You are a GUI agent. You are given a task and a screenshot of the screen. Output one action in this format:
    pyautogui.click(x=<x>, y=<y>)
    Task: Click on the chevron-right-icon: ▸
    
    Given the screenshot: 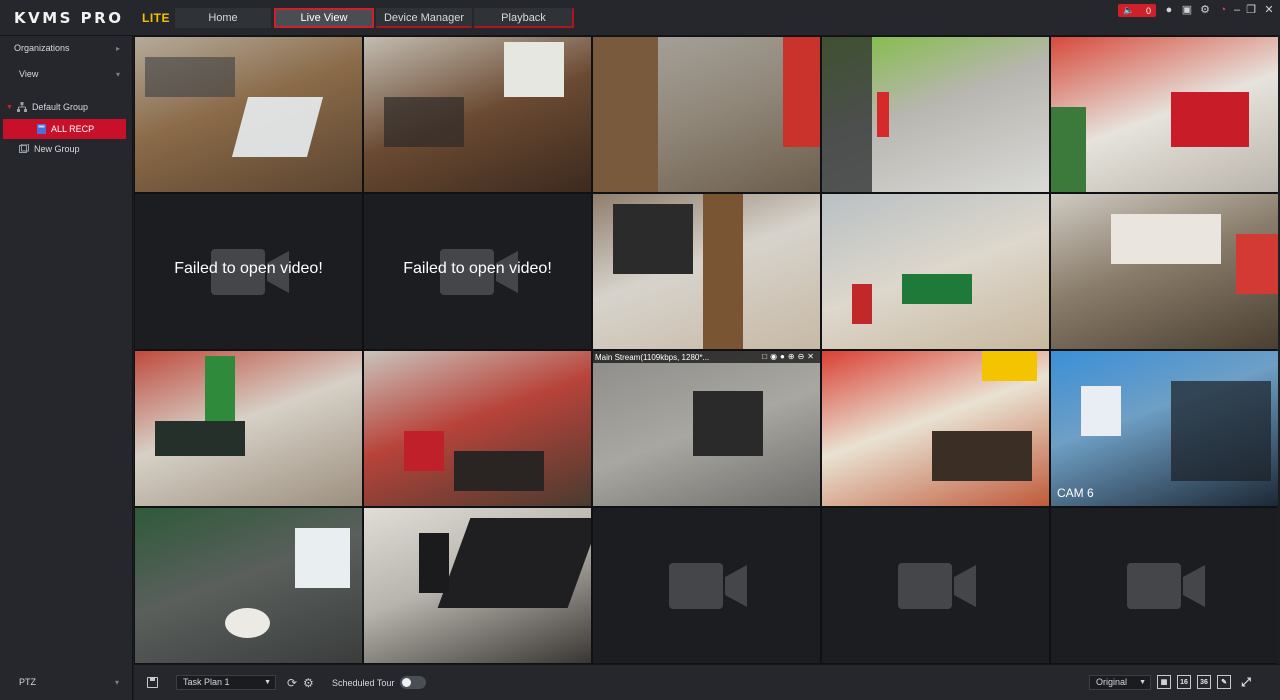 What is the action you would take?
    pyautogui.click(x=117, y=48)
    